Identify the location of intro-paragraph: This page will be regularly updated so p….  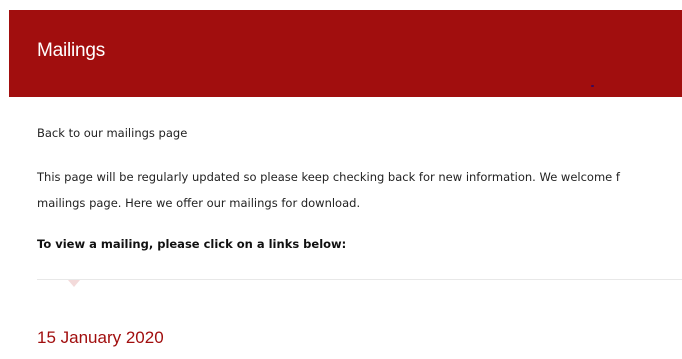
(359, 190).